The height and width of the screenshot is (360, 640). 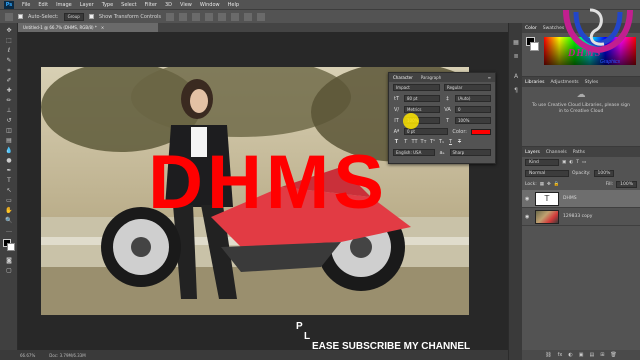 What do you see at coordinates (473, 109) in the screenshot?
I see `tracking-field: 0` at bounding box center [473, 109].